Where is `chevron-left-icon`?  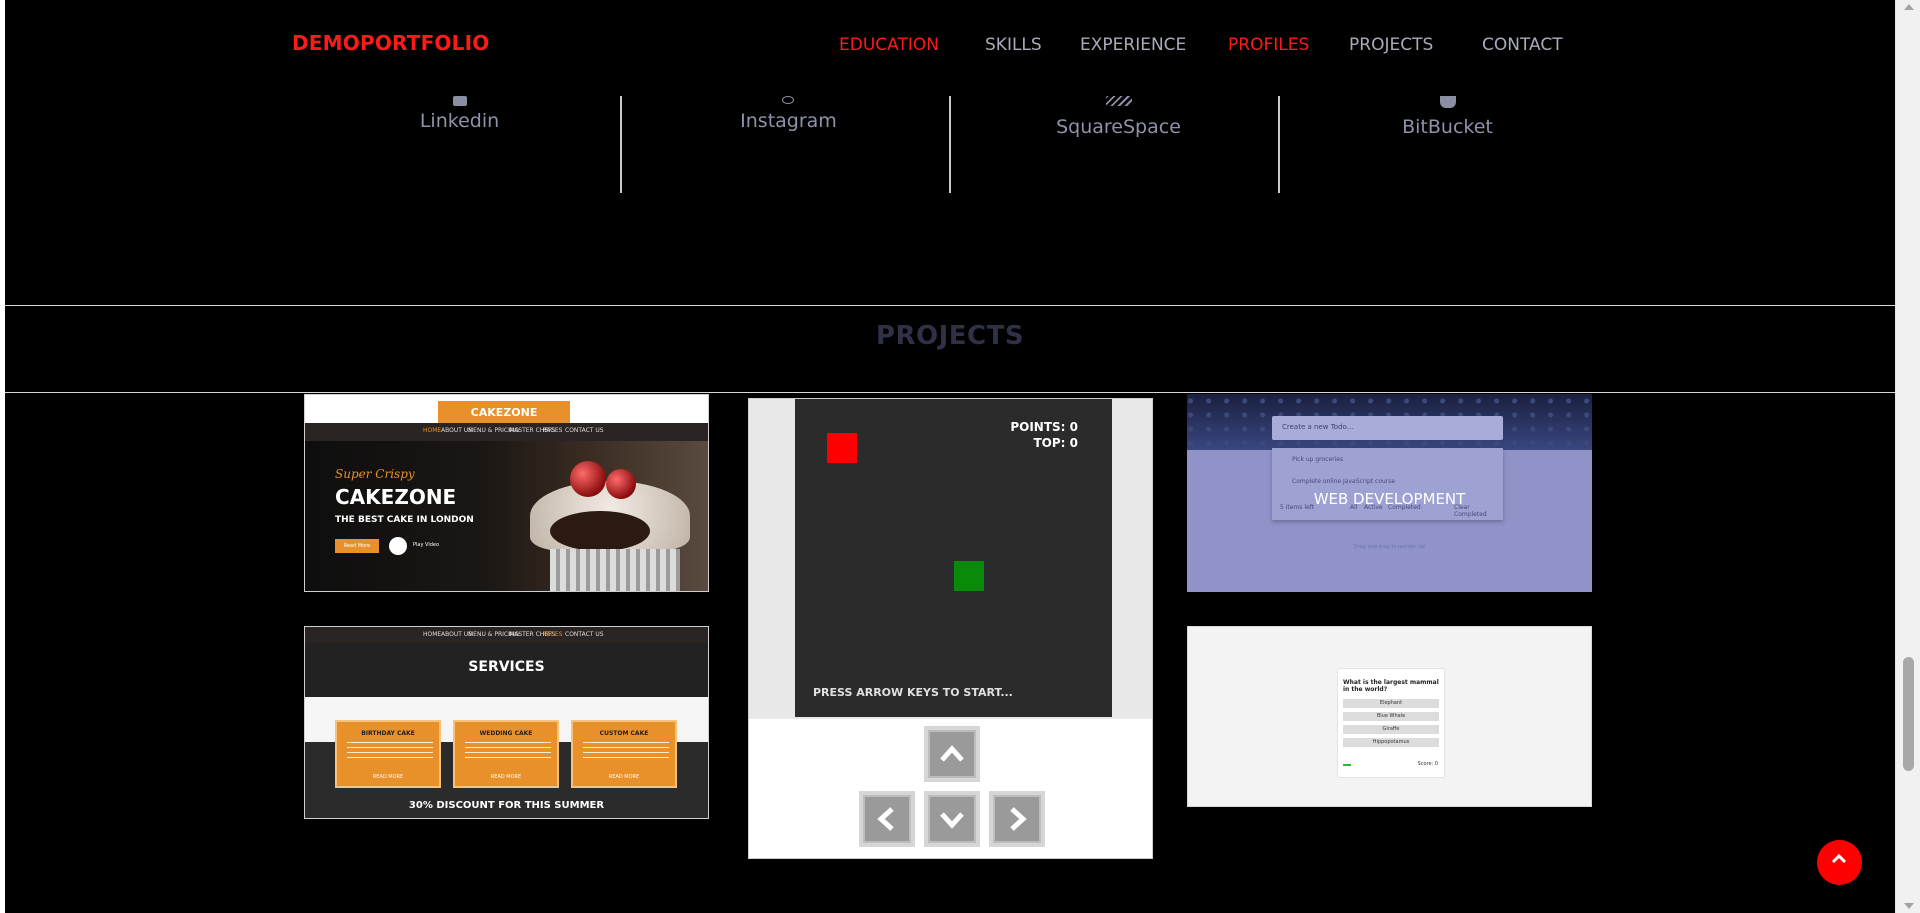 chevron-left-icon is located at coordinates (885, 819).